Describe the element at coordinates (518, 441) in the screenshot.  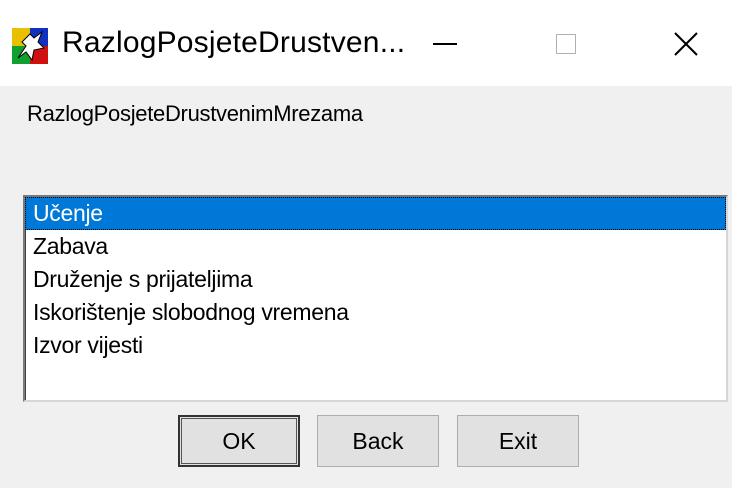
I see `exit-button: Exit` at that location.